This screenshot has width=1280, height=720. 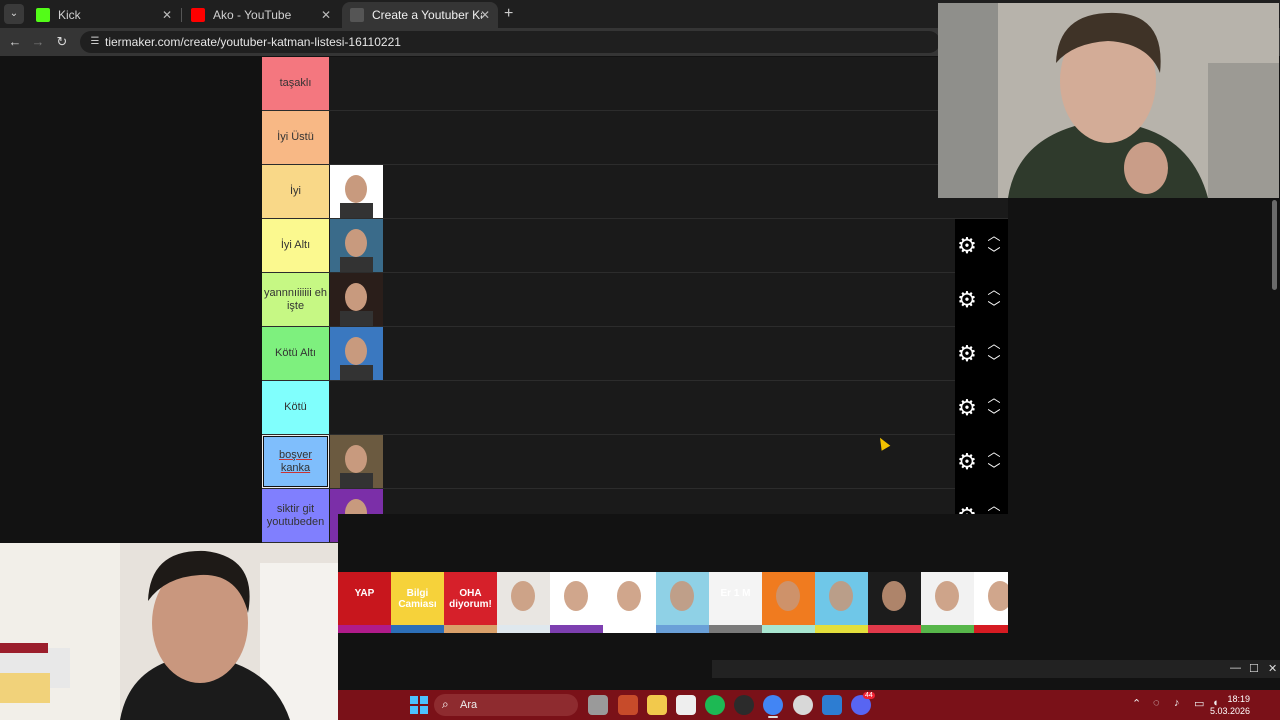 I want to click on store-icon, so click(x=686, y=705).